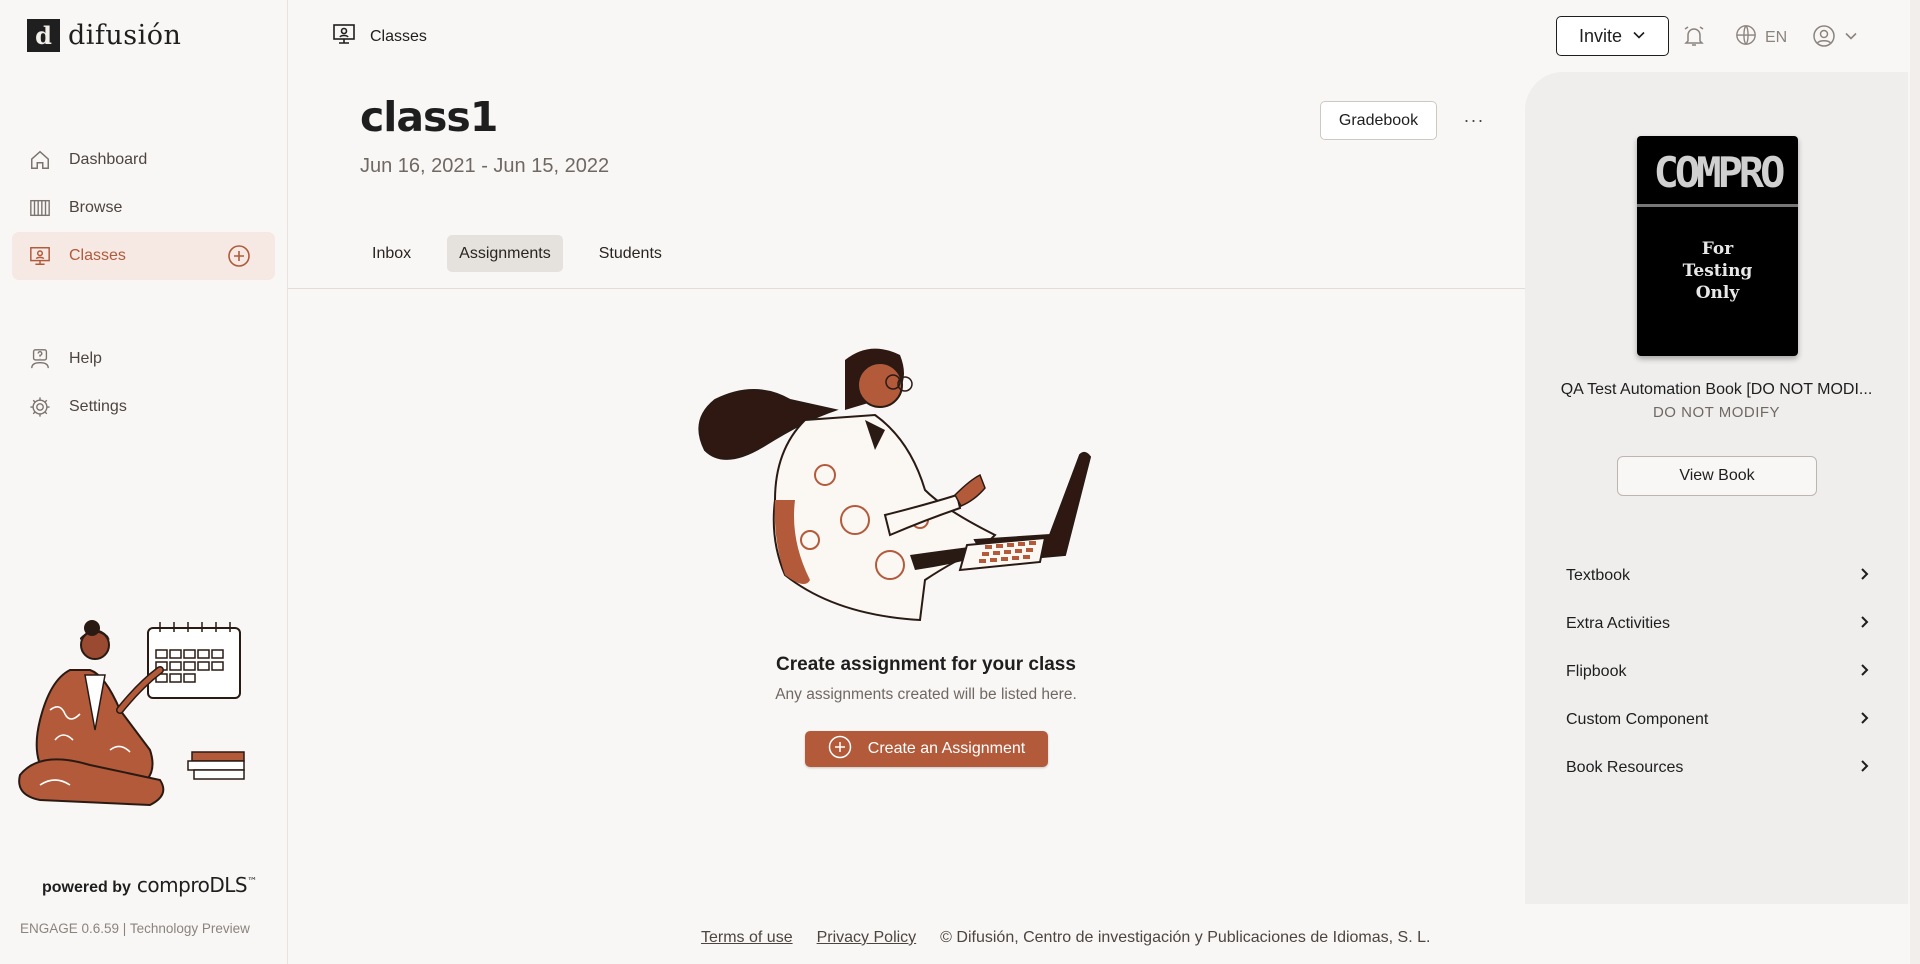  I want to click on sidebar-illustration, so click(131, 713).